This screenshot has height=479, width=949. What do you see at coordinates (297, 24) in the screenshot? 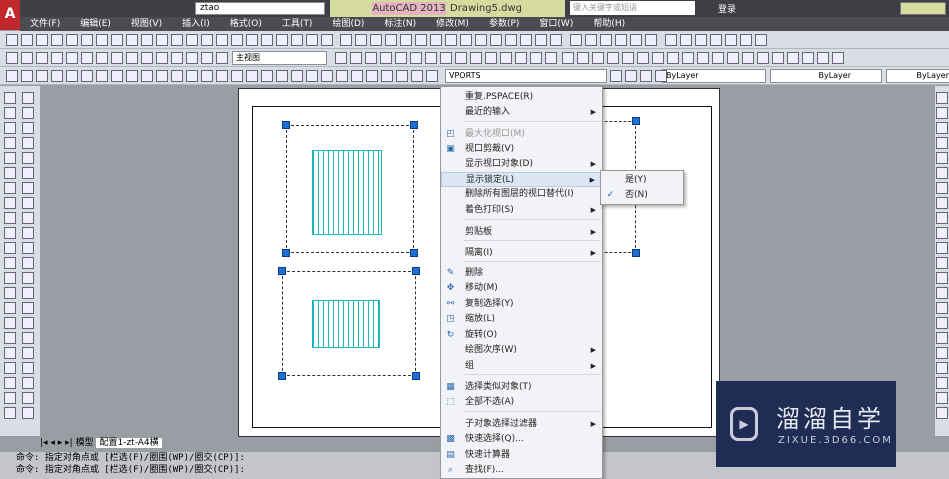
I see `menu-item: 工具(T)` at bounding box center [297, 24].